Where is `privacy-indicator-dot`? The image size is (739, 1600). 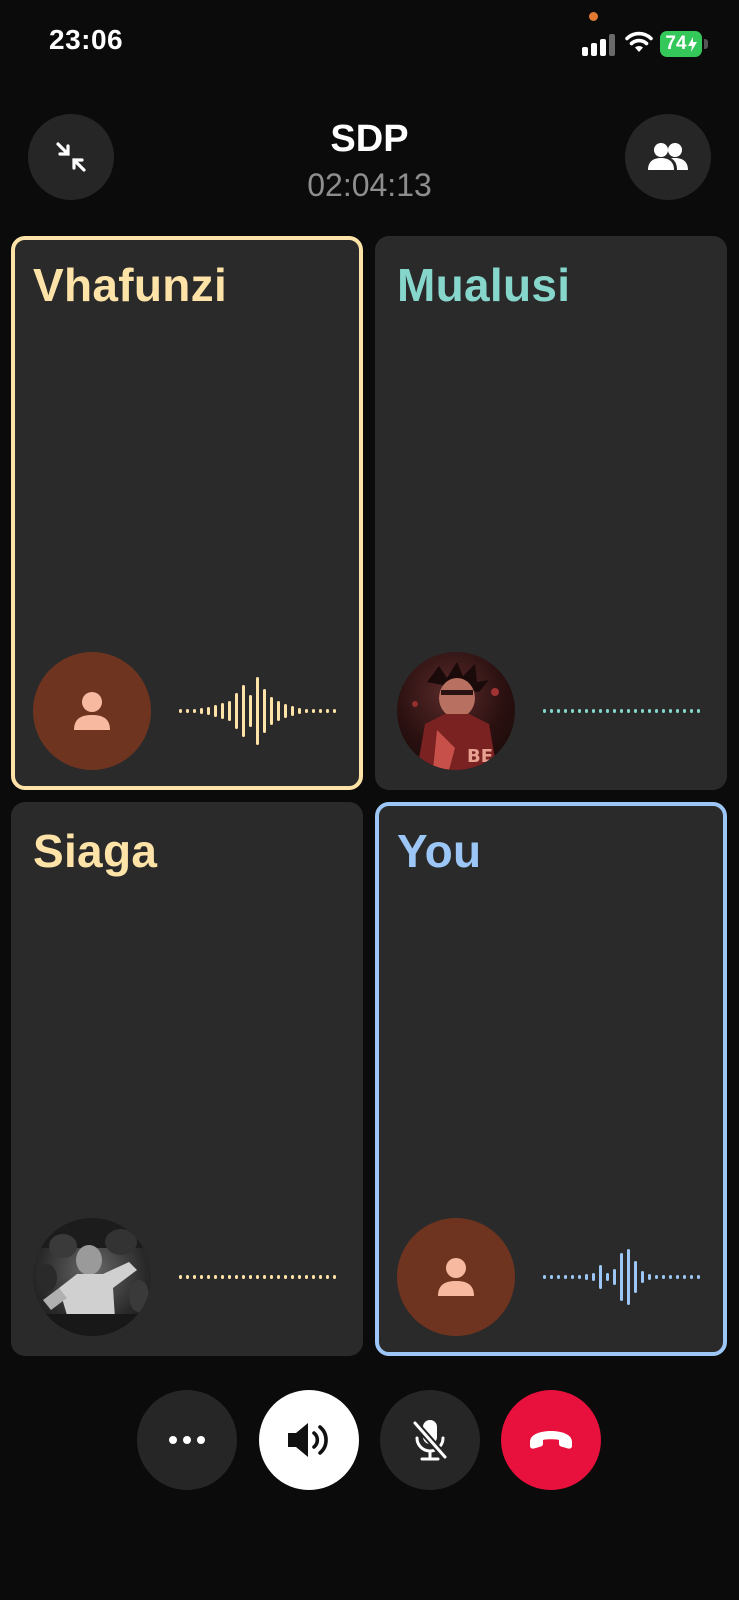 privacy-indicator-dot is located at coordinates (593, 16).